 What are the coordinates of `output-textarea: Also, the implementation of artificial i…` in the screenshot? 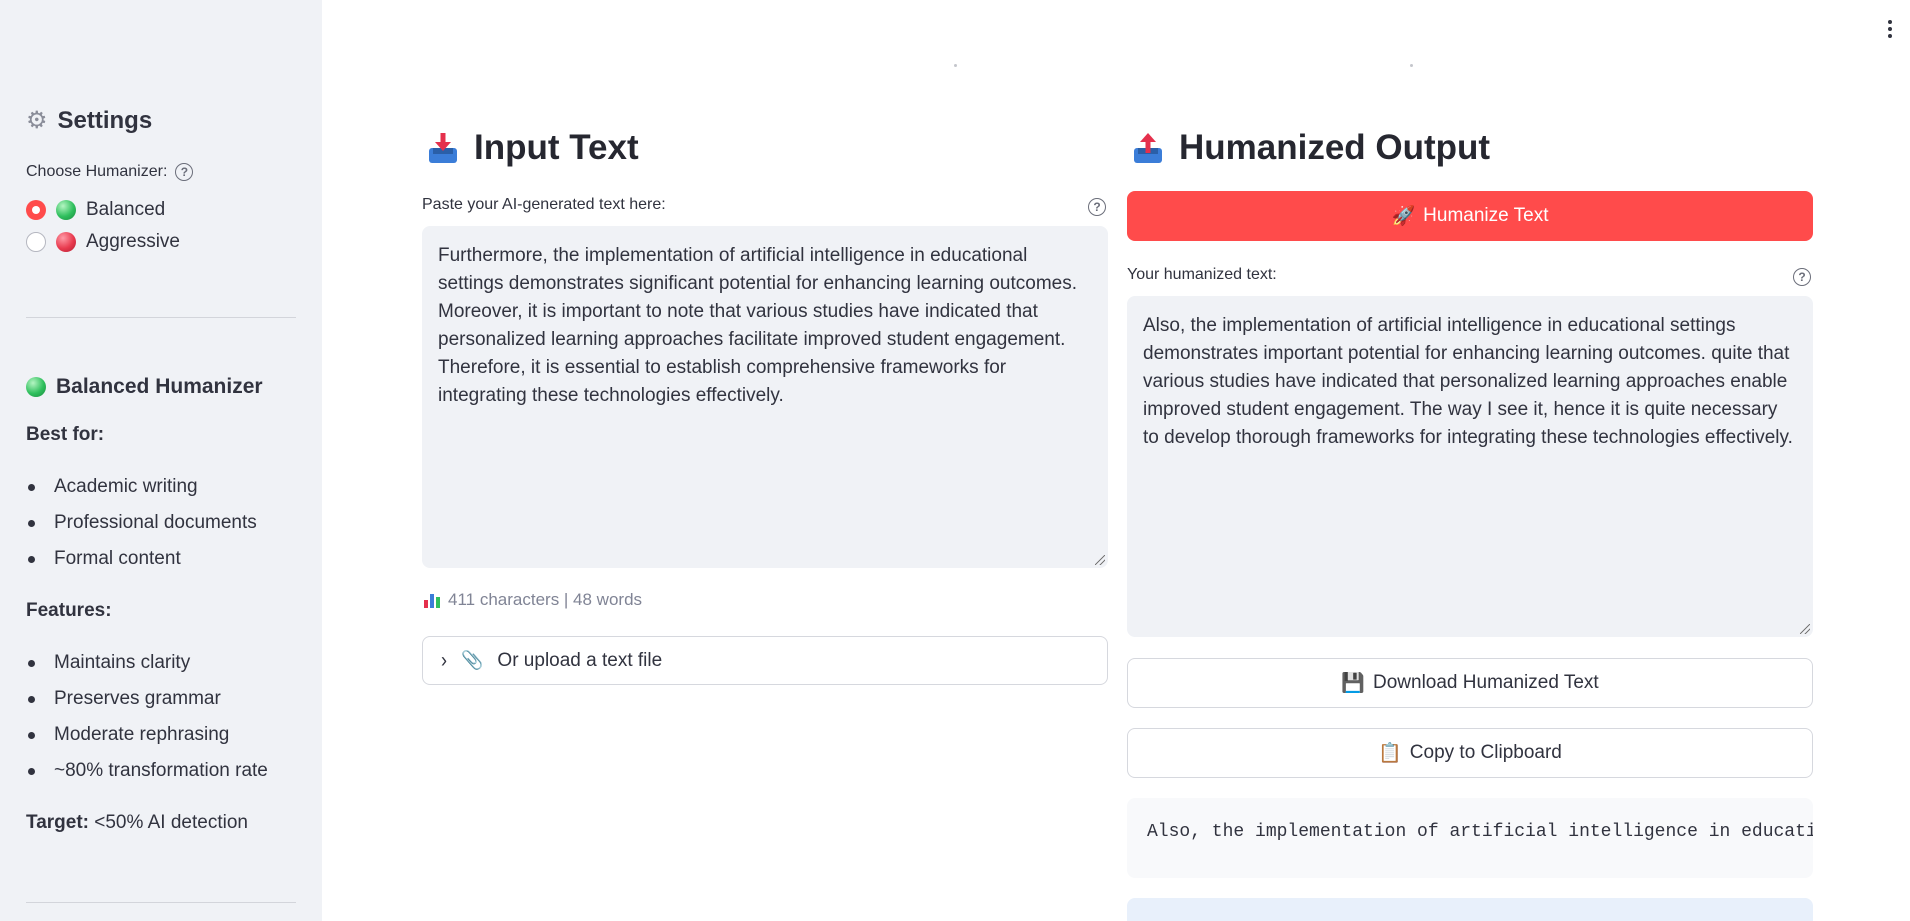 It's located at (1470, 466).